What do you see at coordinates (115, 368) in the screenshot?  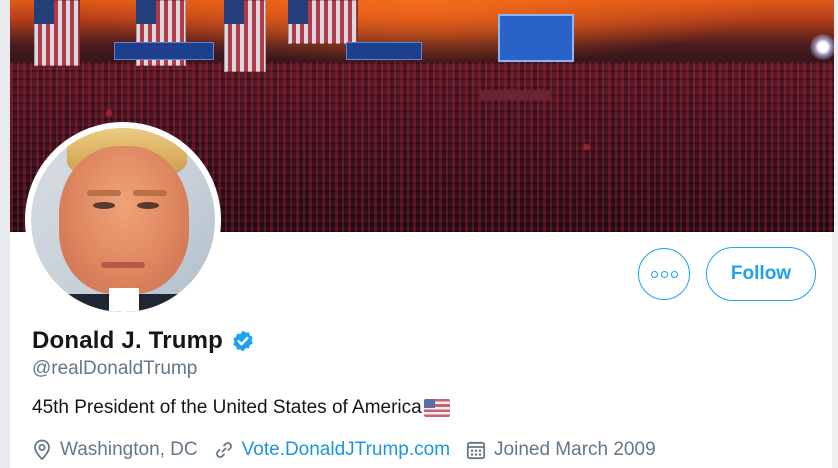 I see `profile-handle: @realDonaldTrump` at bounding box center [115, 368].